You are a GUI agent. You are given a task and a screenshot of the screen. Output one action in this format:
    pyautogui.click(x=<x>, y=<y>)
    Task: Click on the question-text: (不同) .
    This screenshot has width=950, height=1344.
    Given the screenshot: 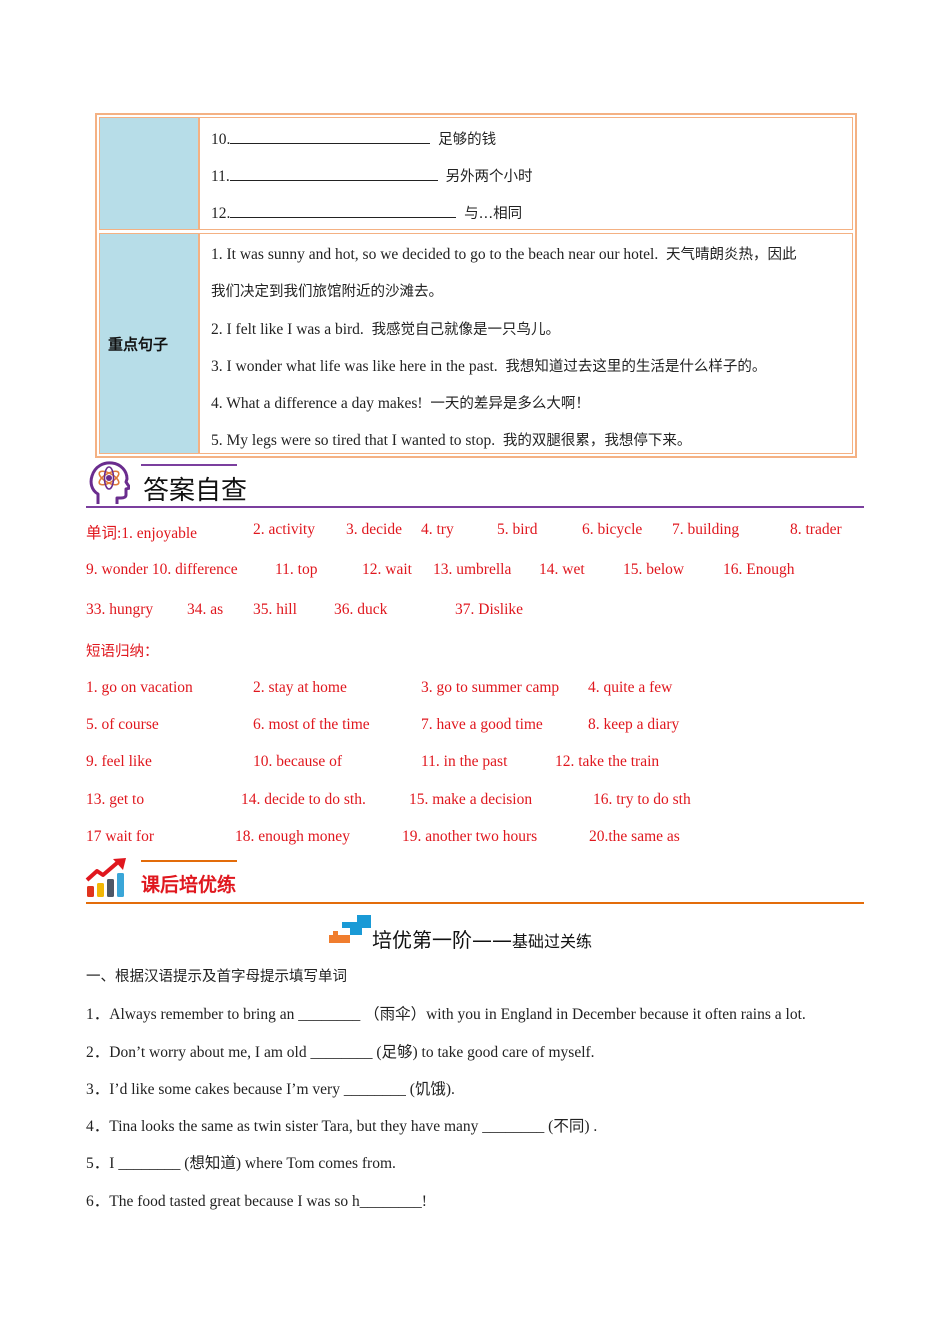 What is the action you would take?
    pyautogui.click(x=571, y=1126)
    